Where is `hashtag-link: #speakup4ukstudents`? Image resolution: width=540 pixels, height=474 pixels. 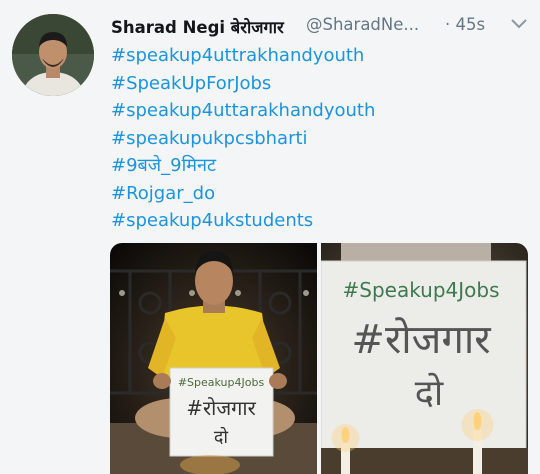
hashtag-link: #speakup4ukstudents is located at coordinates (321, 221).